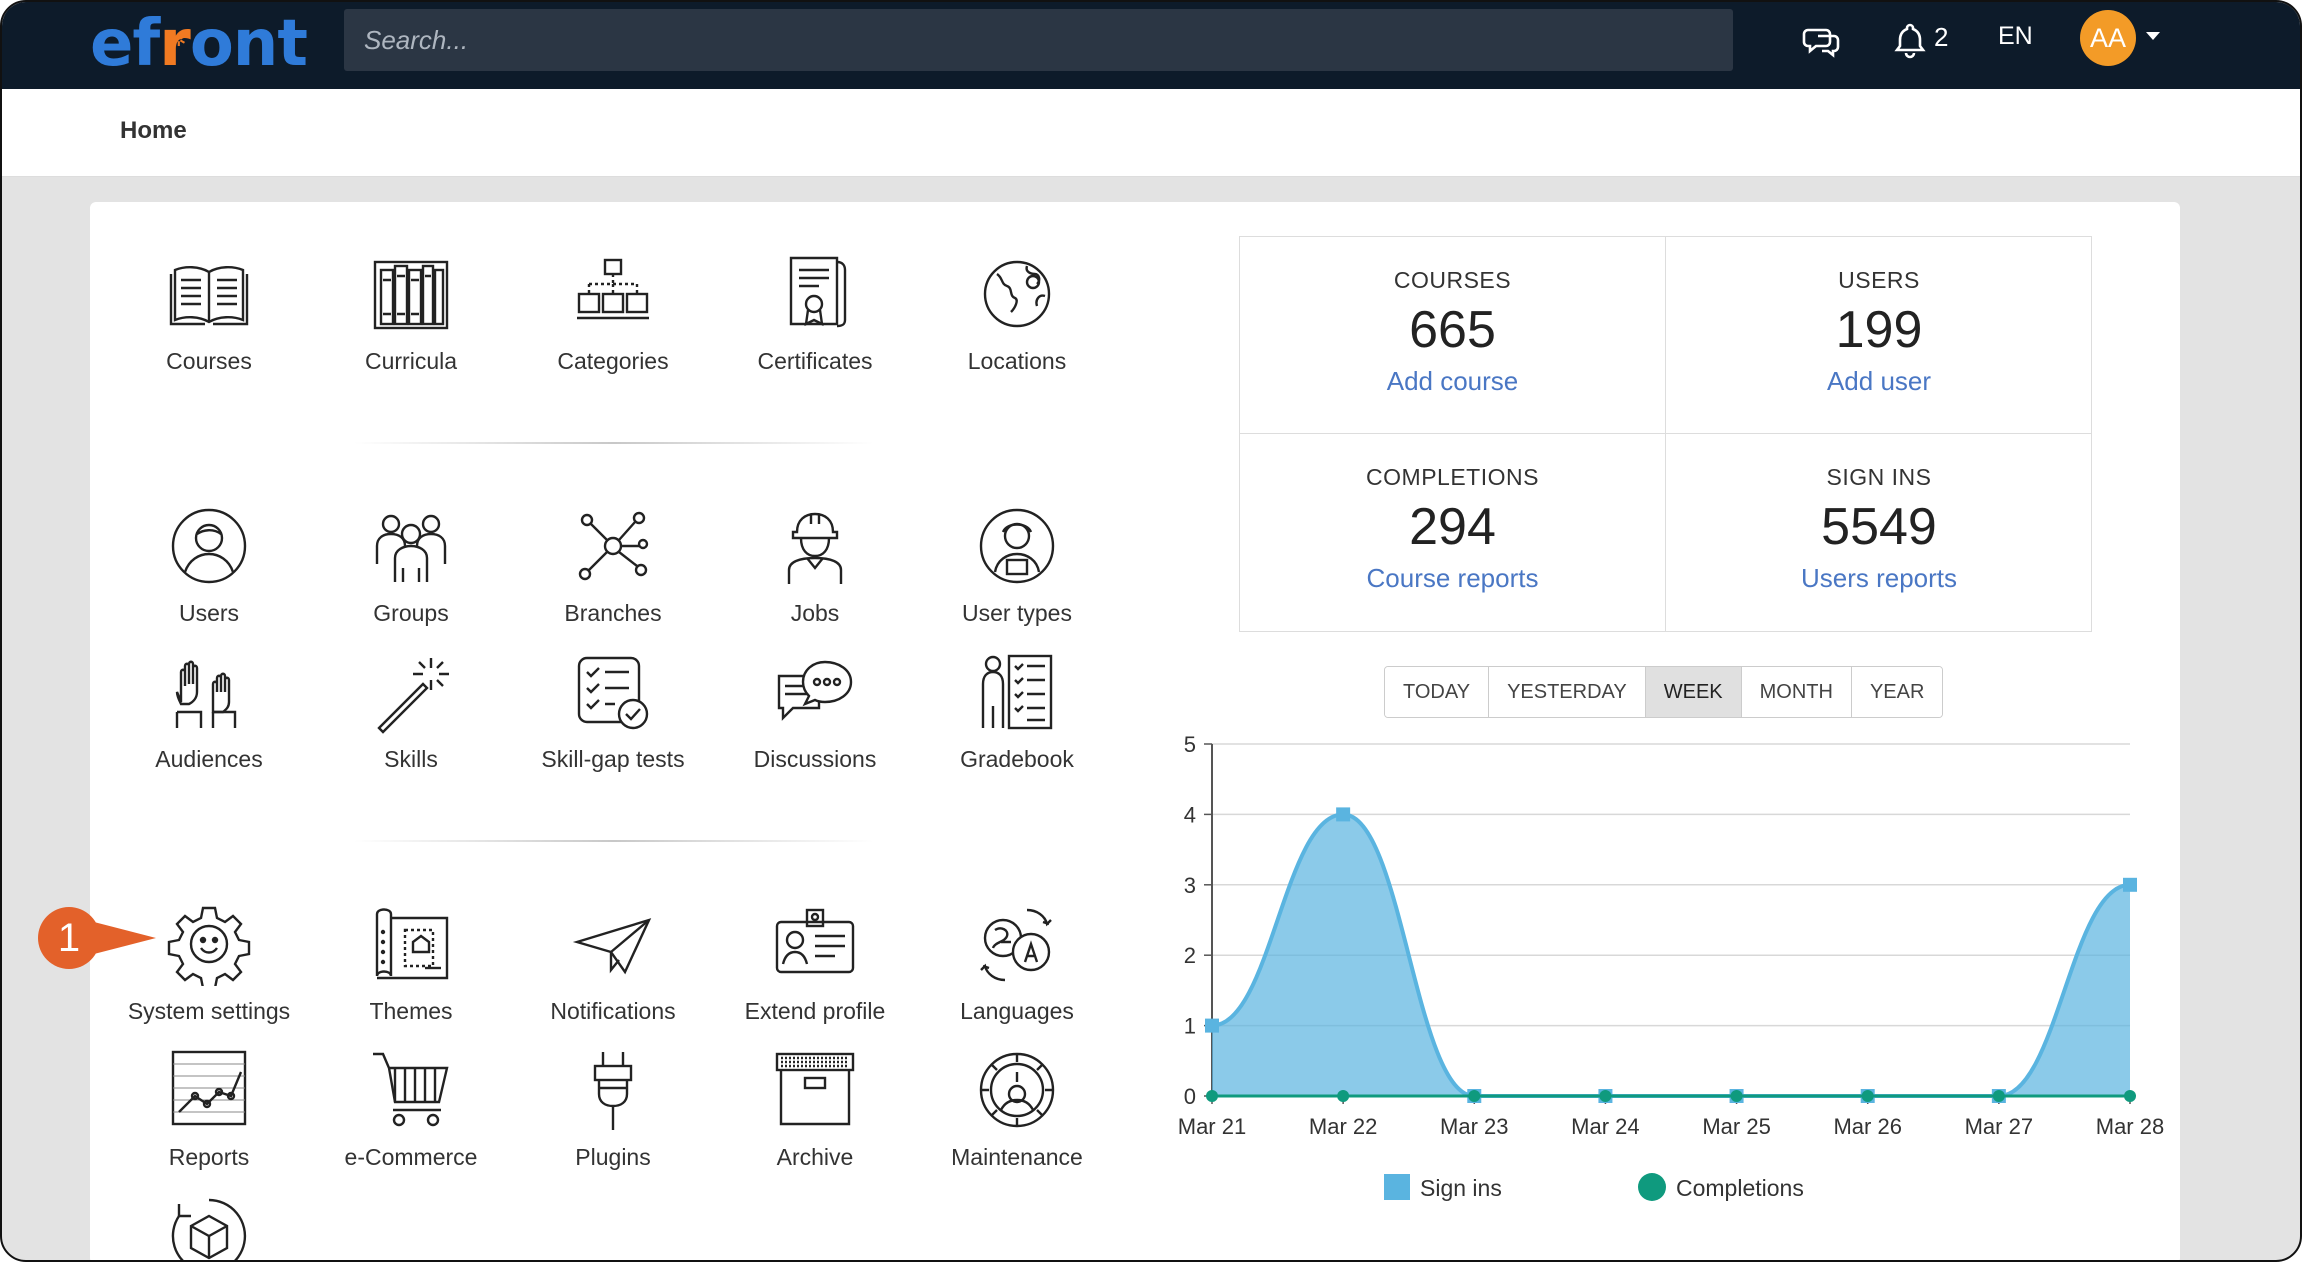 This screenshot has width=2302, height=1262. Describe the element at coordinates (815, 759) in the screenshot. I see `tile-label: Discussions` at that location.